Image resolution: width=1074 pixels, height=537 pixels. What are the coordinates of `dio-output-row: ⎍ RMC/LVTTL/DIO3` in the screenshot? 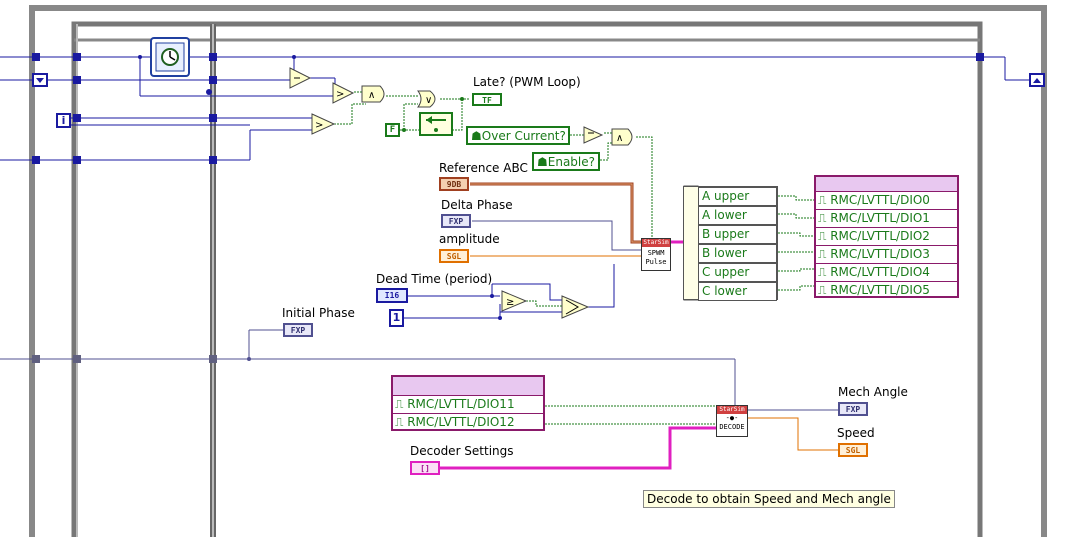 It's located at (886, 255).